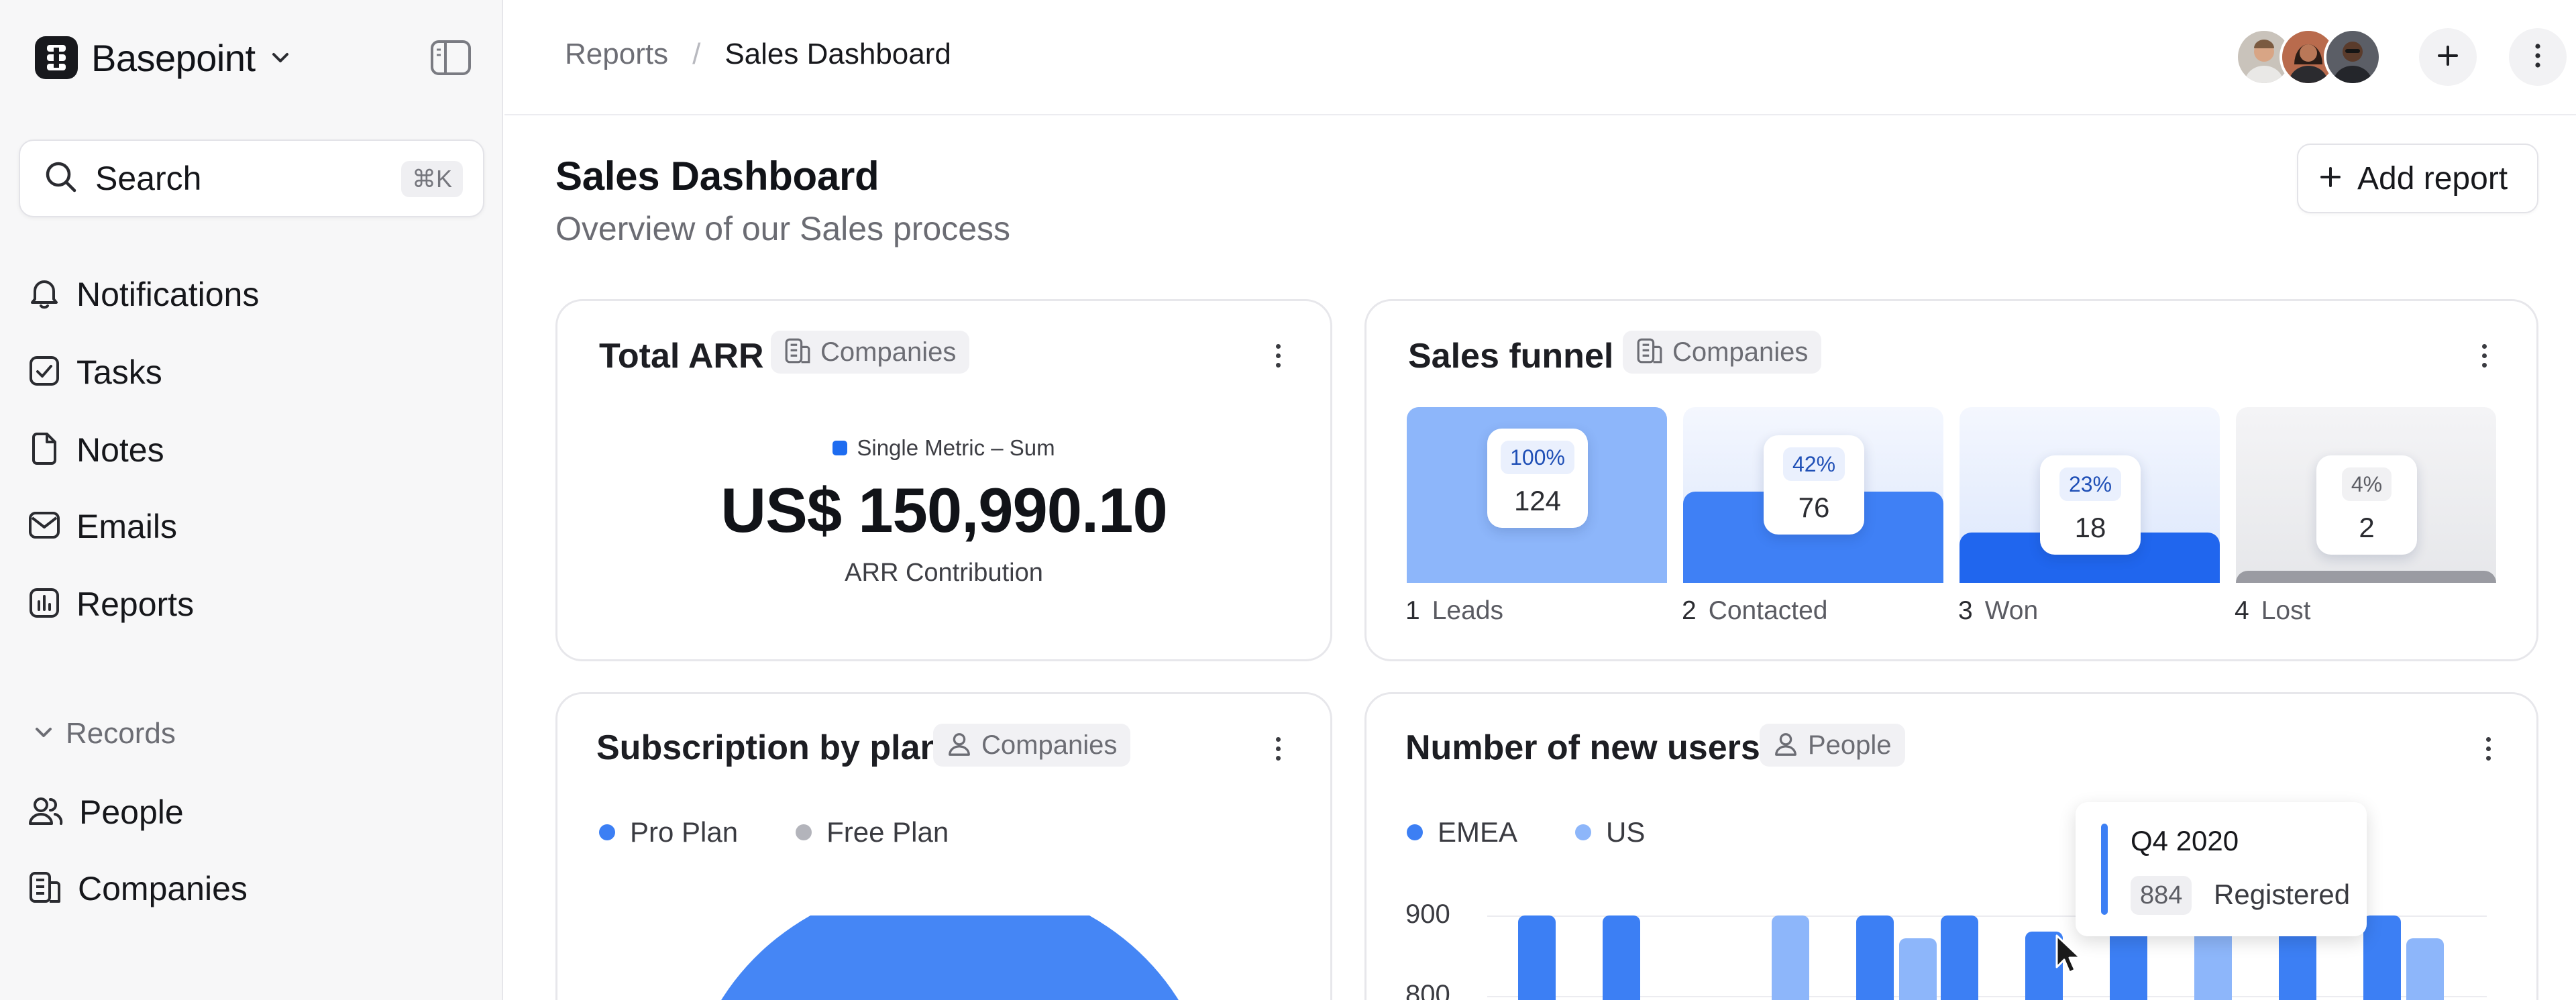  Describe the element at coordinates (135, 604) in the screenshot. I see `sidebar-item-label: Reports` at that location.